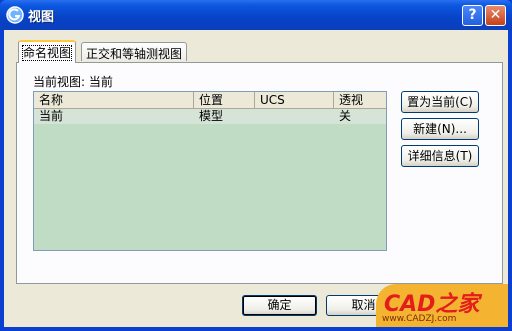 This screenshot has height=331, width=512. What do you see at coordinates (442, 305) in the screenshot?
I see `watermark-logo: CAD之家 www.CADZJ.com` at bounding box center [442, 305].